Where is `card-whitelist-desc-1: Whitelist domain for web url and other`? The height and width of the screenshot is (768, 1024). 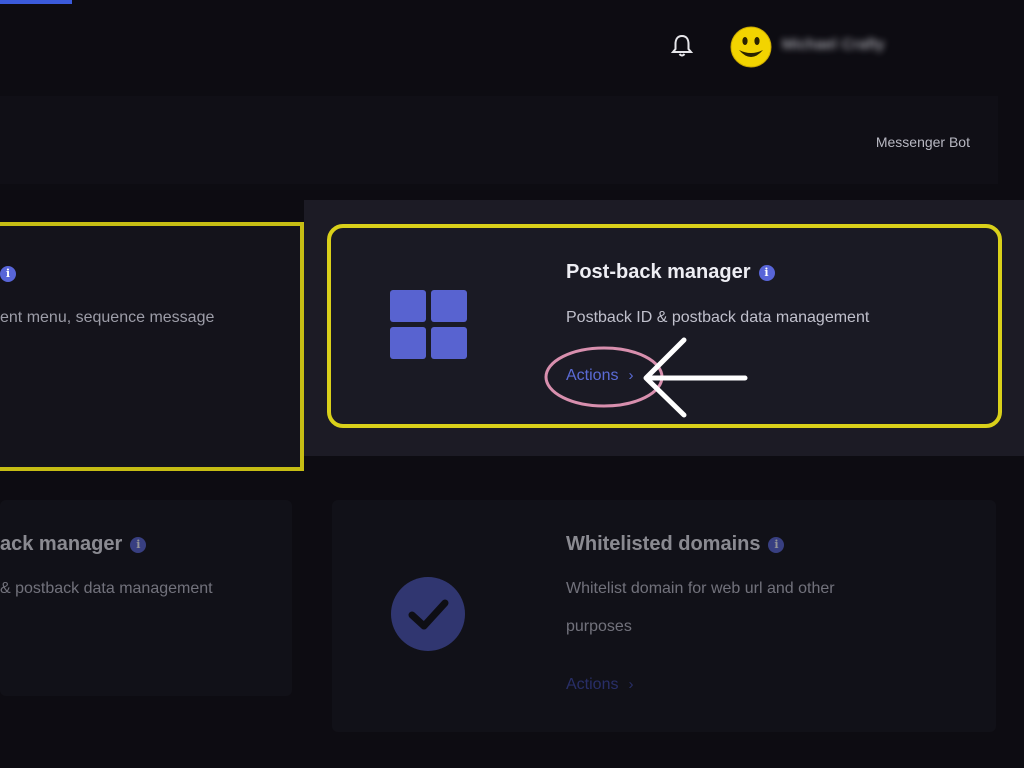
card-whitelist-desc-1: Whitelist domain for web url and other is located at coordinates (700, 588).